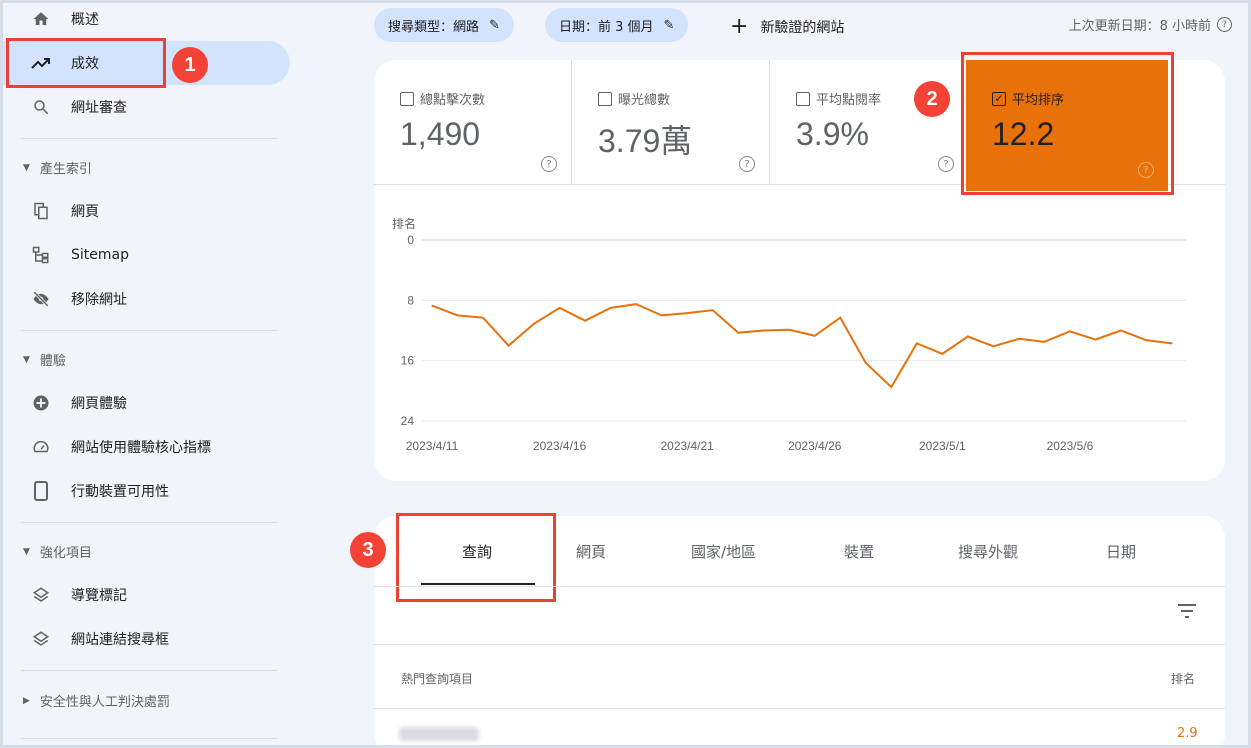 This screenshot has height=748, width=1251. What do you see at coordinates (51, 211) in the screenshot?
I see `sidebar-item-pages: 網頁` at bounding box center [51, 211].